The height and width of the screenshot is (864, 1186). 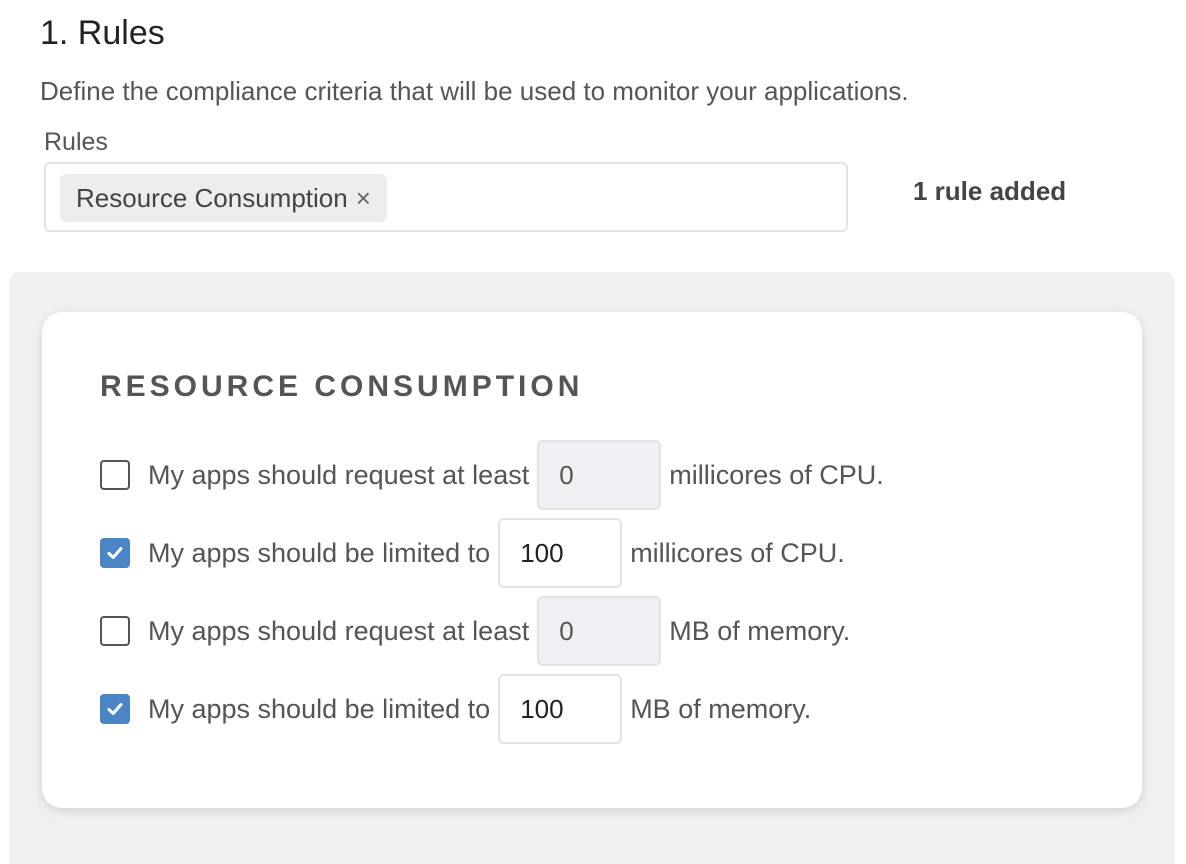 I want to click on rule-tag-label: Resource Consumption, so click(x=212, y=197).